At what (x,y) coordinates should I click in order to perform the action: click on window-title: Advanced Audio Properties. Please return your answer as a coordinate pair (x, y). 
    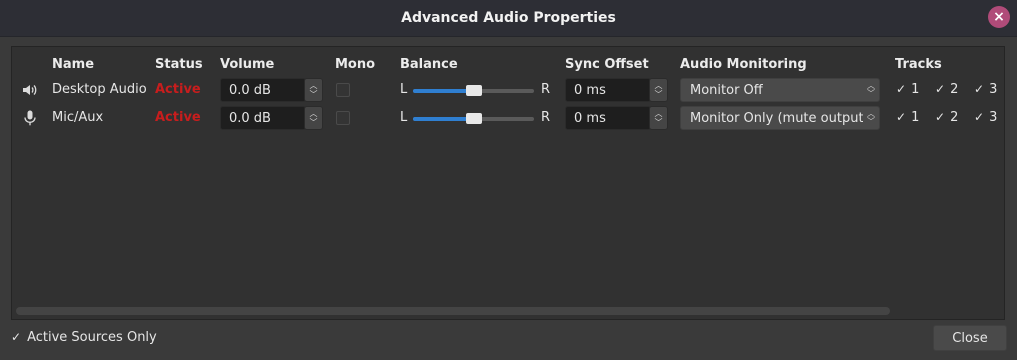
    Looking at the image, I should click on (508, 18).